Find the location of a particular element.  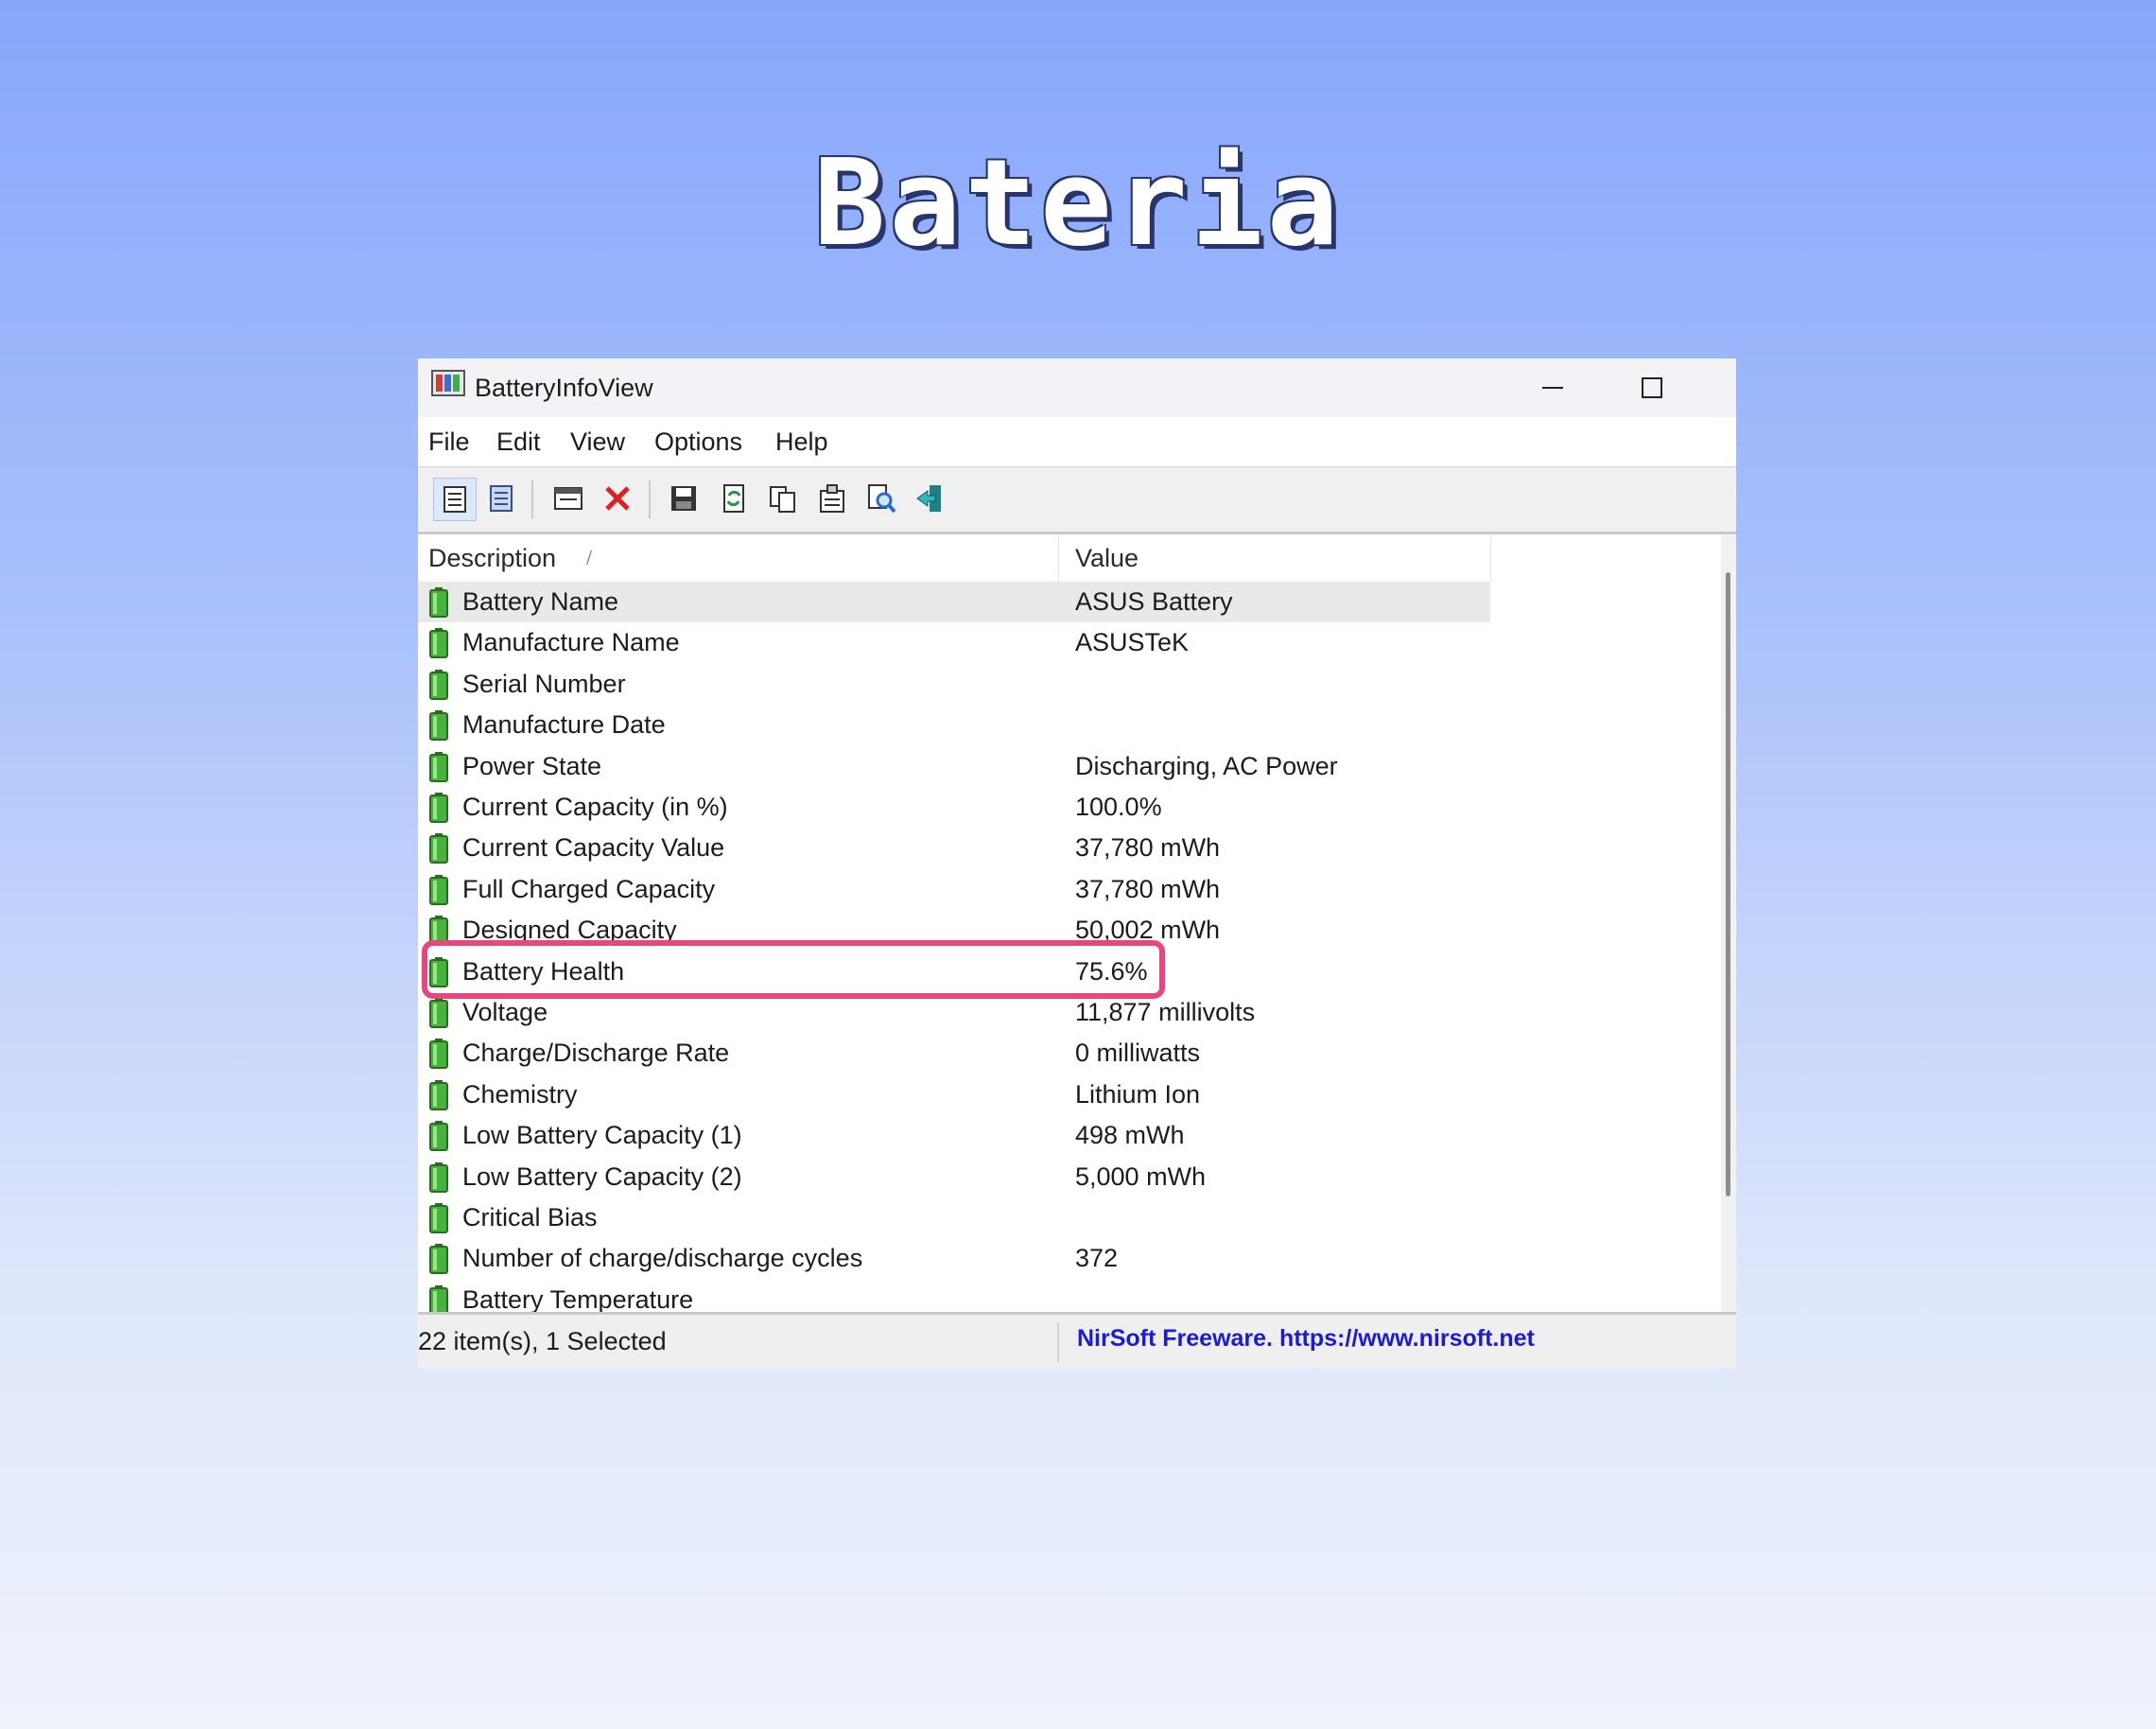

battery-health-highlight is located at coordinates (794, 969).